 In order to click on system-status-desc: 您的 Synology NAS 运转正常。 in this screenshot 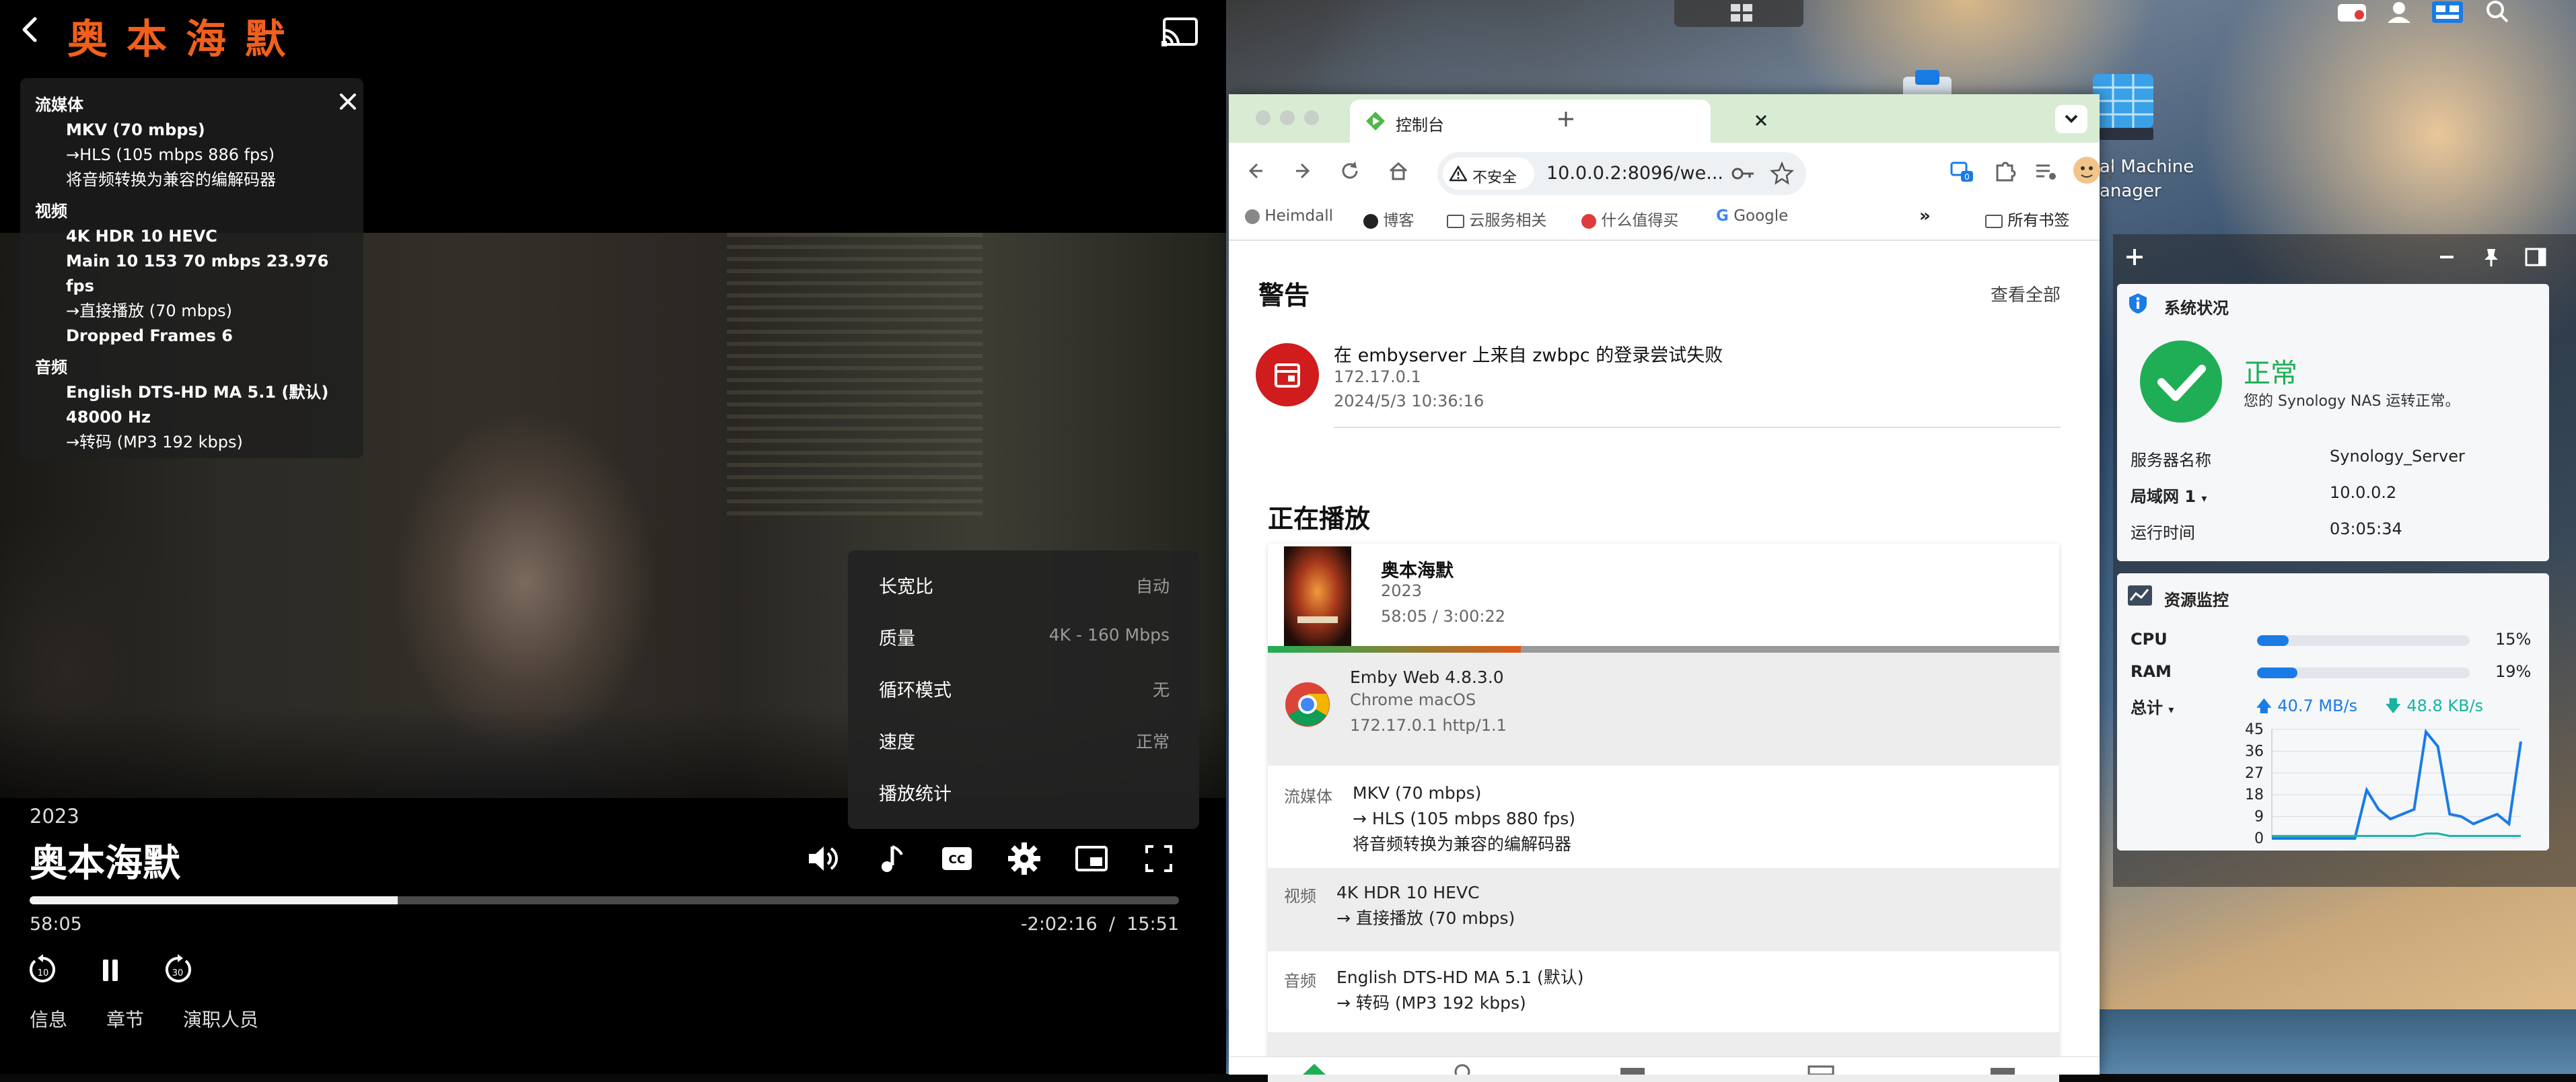, I will do `click(2352, 401)`.